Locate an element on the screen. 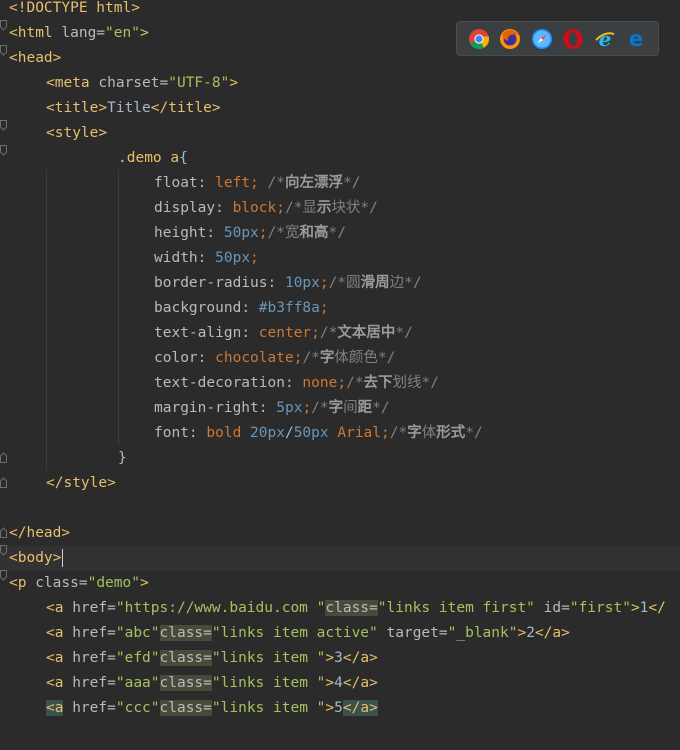  css-color-value: #b3ff8a is located at coordinates (289, 308).